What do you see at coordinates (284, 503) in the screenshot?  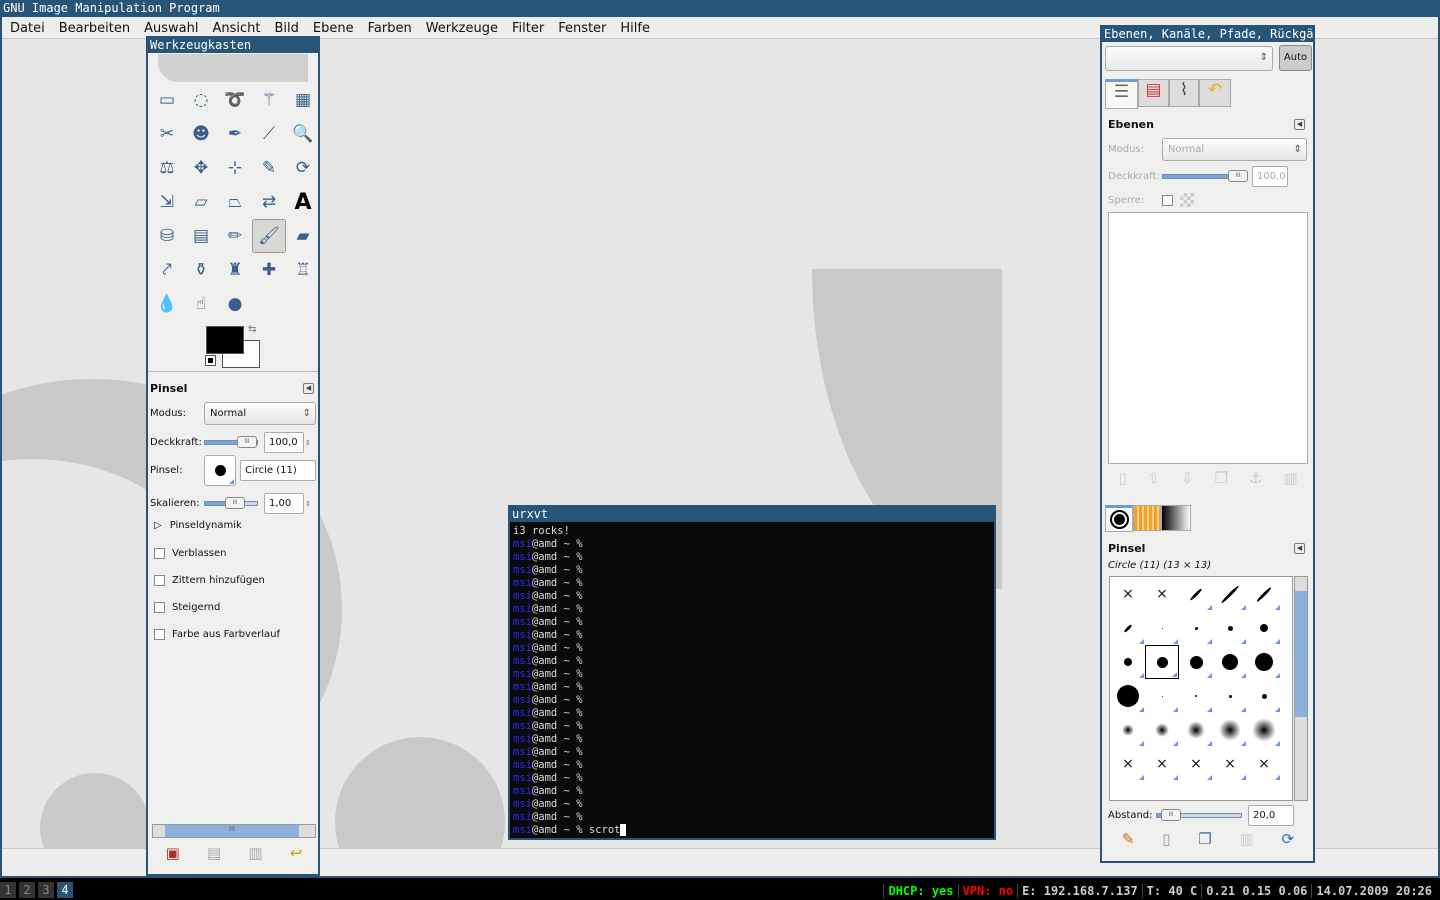 I see `scale-input: 1,00` at bounding box center [284, 503].